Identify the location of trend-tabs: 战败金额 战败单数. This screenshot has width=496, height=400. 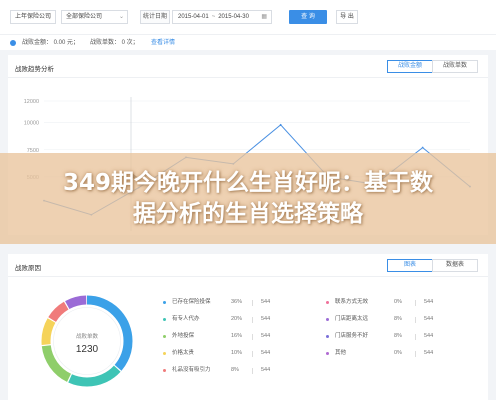
(432, 66).